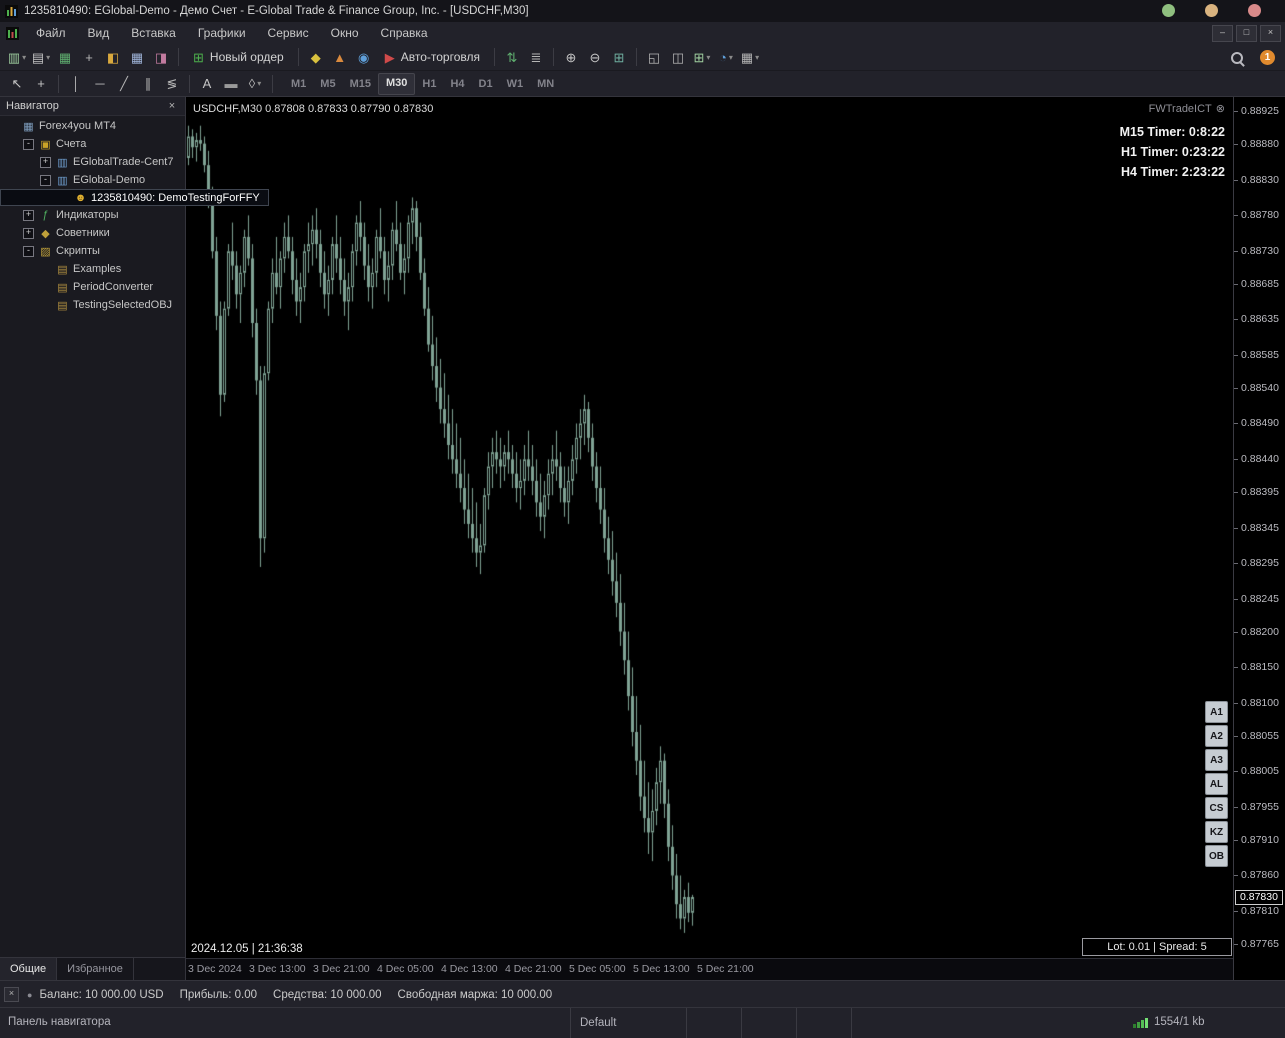 The width and height of the screenshot is (1285, 1038). I want to click on tree-item: + ƒ Индикаторы, so click(160, 215).